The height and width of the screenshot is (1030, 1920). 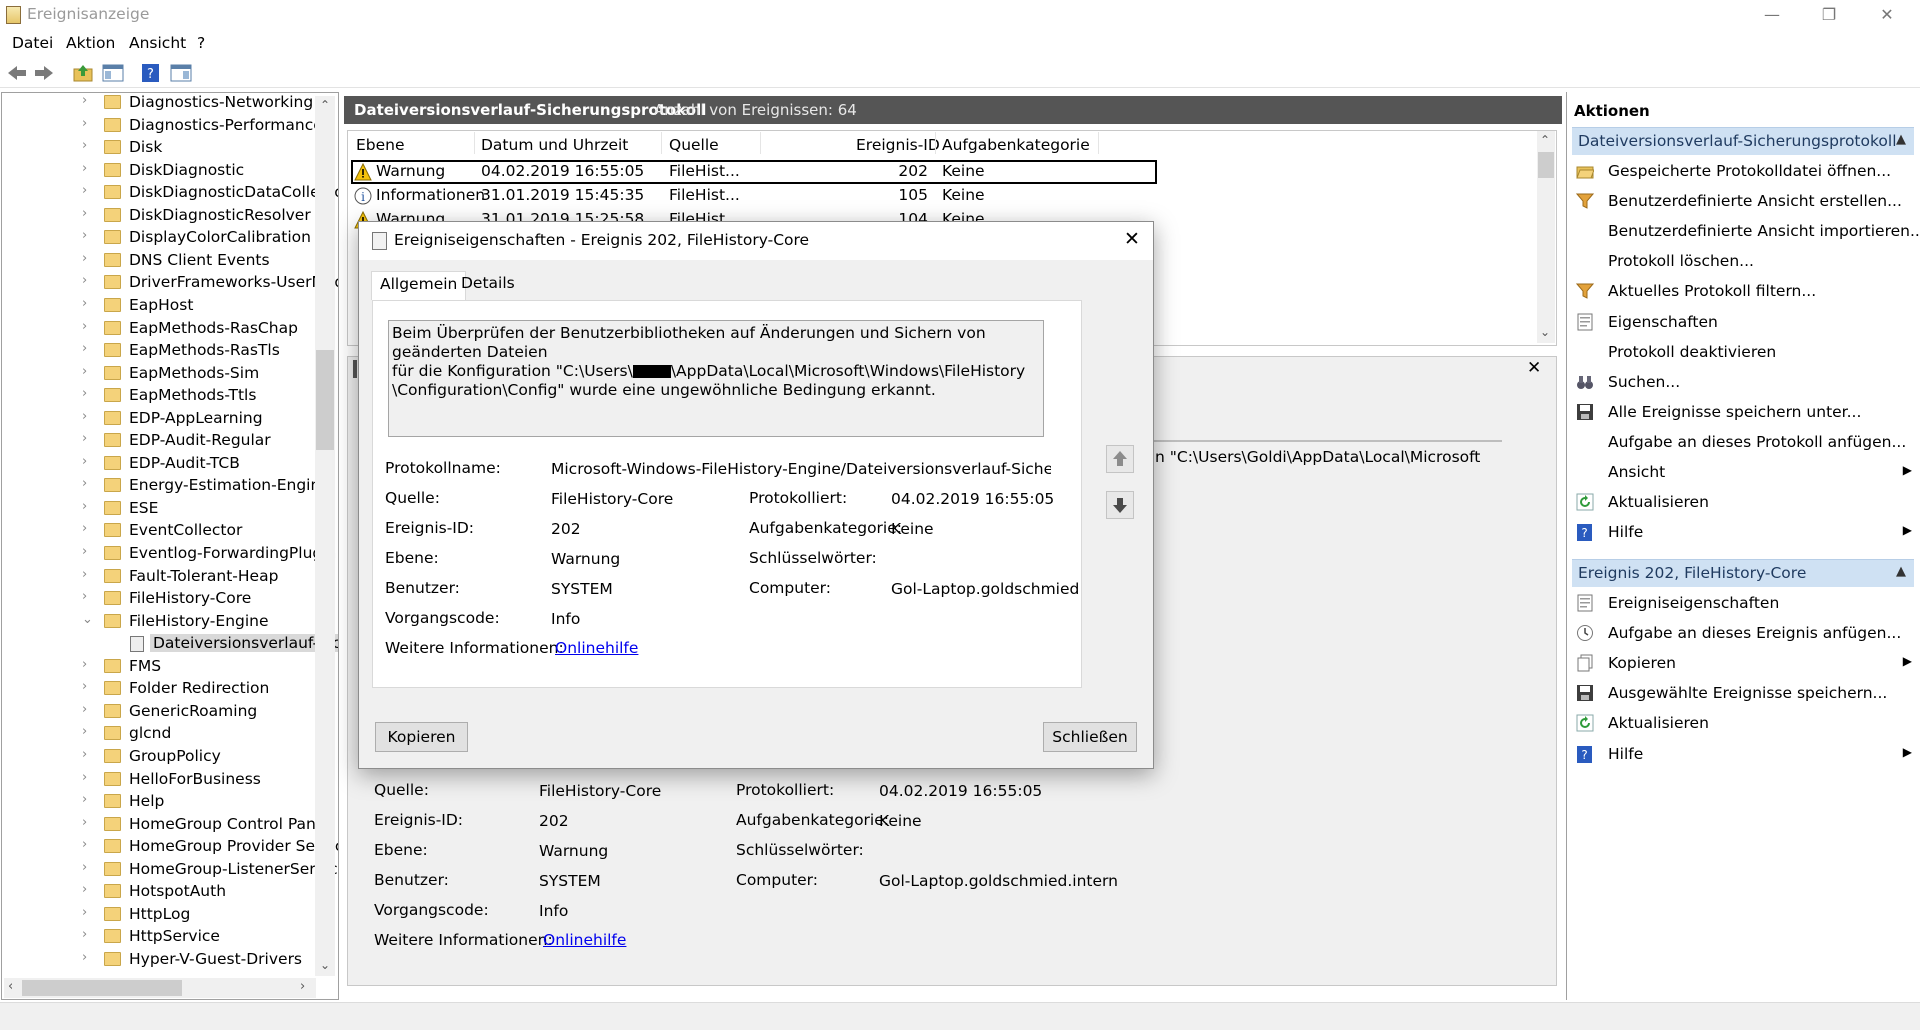 What do you see at coordinates (694, 145) in the screenshot?
I see `column-header-source: Quelle` at bounding box center [694, 145].